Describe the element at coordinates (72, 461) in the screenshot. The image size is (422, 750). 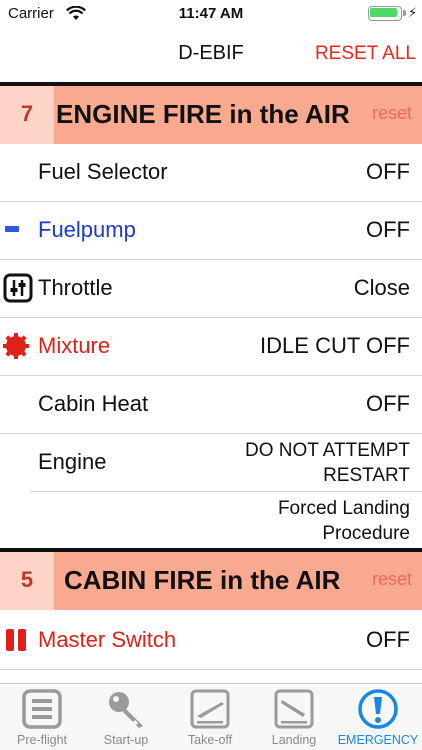
I see `row-label: Engine` at that location.